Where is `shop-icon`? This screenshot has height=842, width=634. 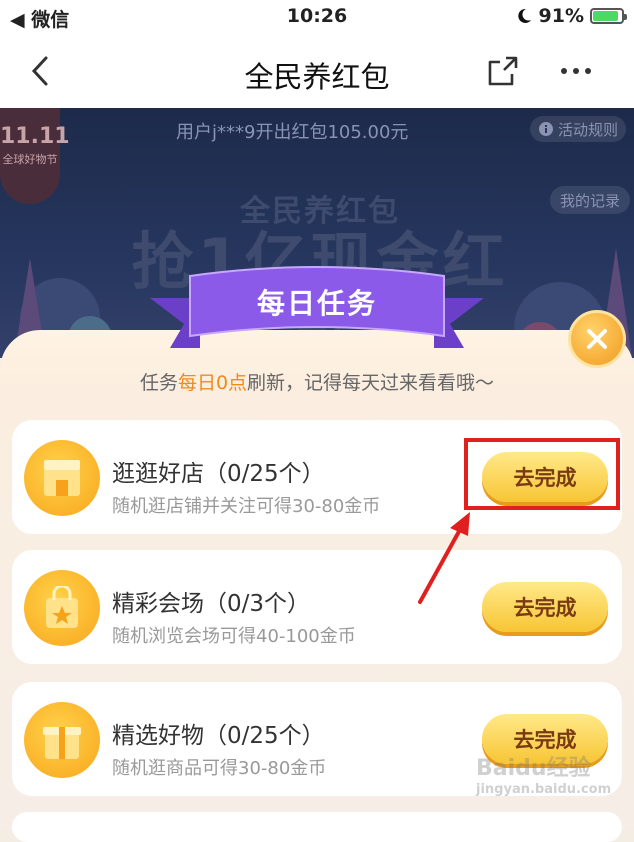
shop-icon is located at coordinates (62, 478).